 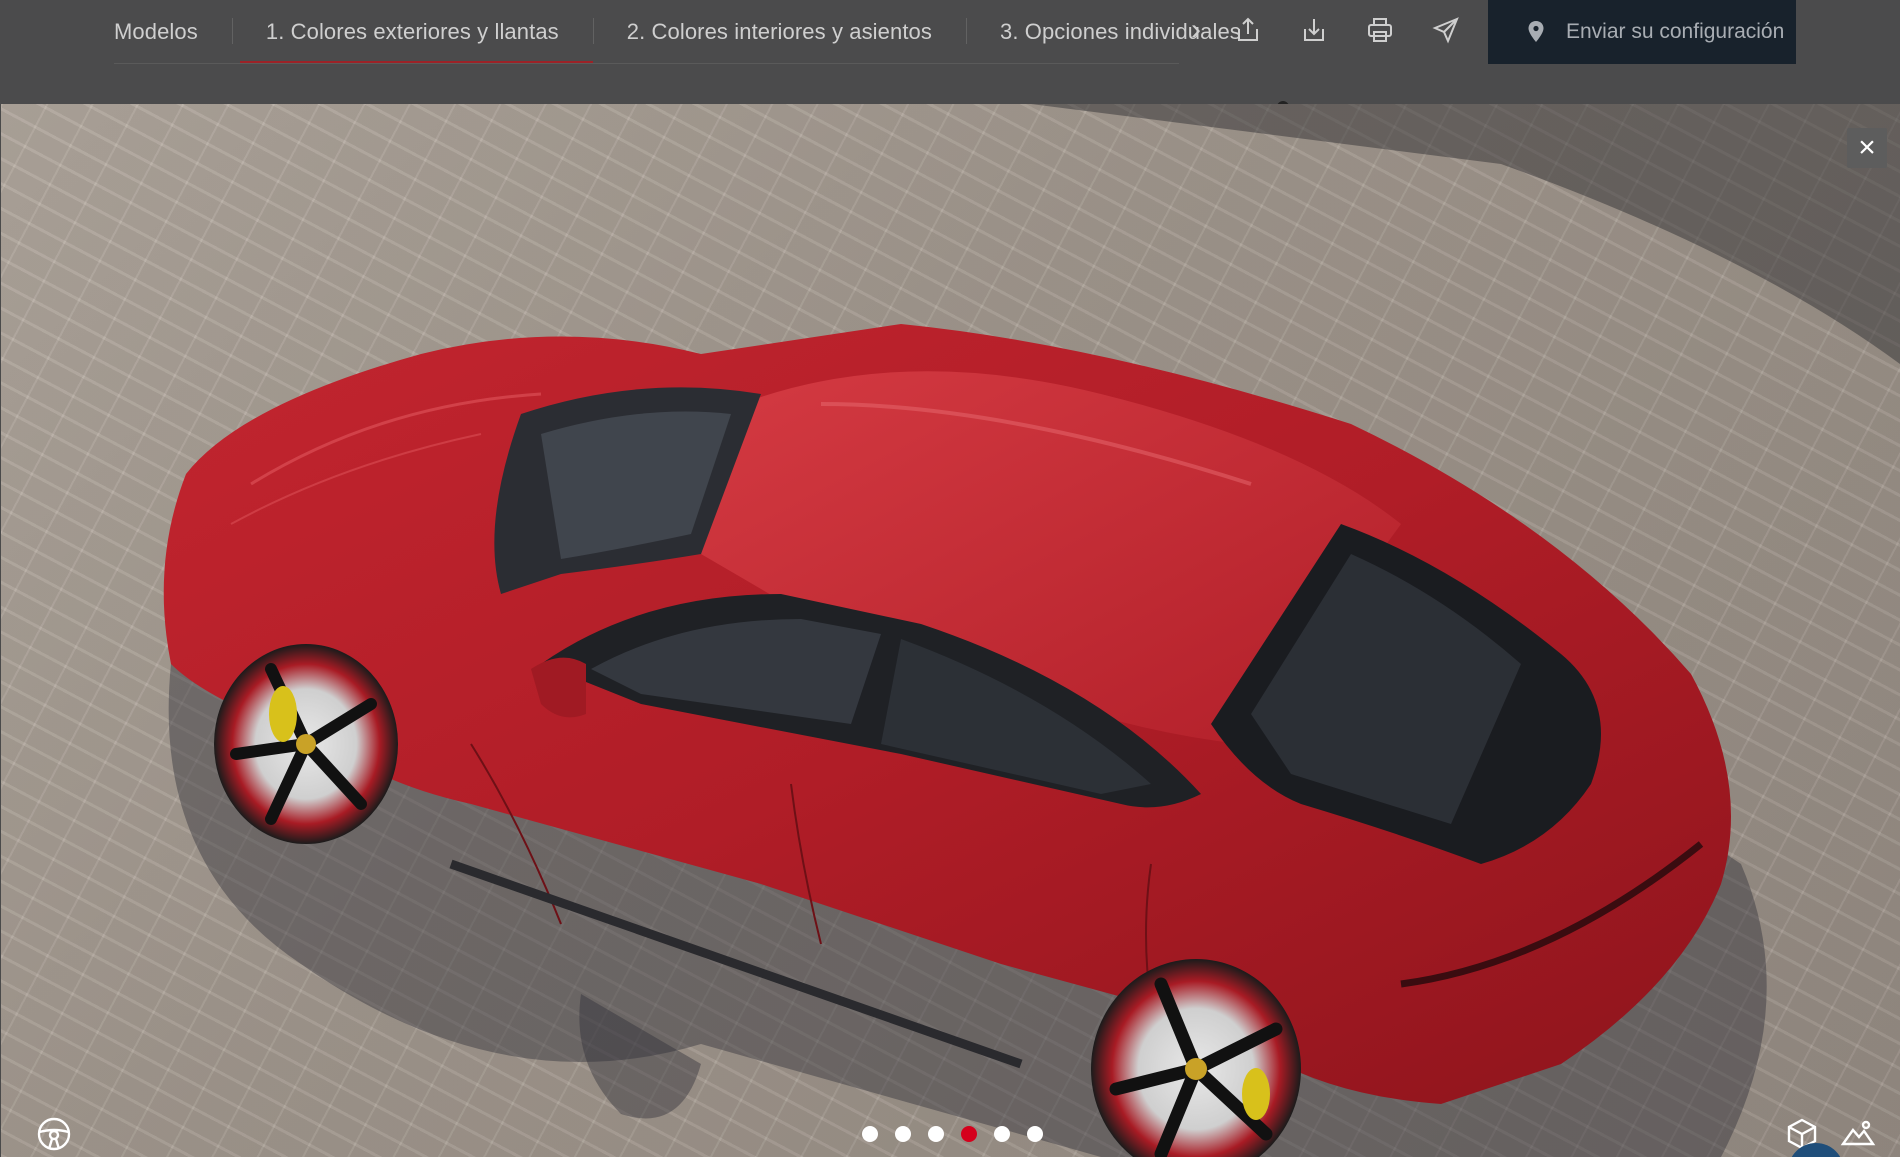 What do you see at coordinates (54, 1134) in the screenshot?
I see `steering-wheel-icon` at bounding box center [54, 1134].